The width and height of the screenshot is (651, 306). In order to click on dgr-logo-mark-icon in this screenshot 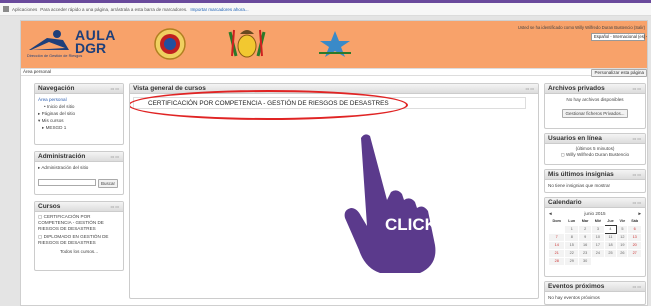, I will do `click(49, 40)`.